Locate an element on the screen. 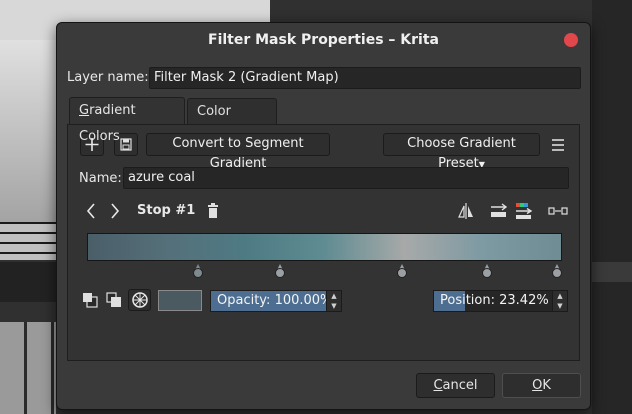 The width and height of the screenshot is (632, 414). position-stepper: ▲ ▼ is located at coordinates (559, 301).